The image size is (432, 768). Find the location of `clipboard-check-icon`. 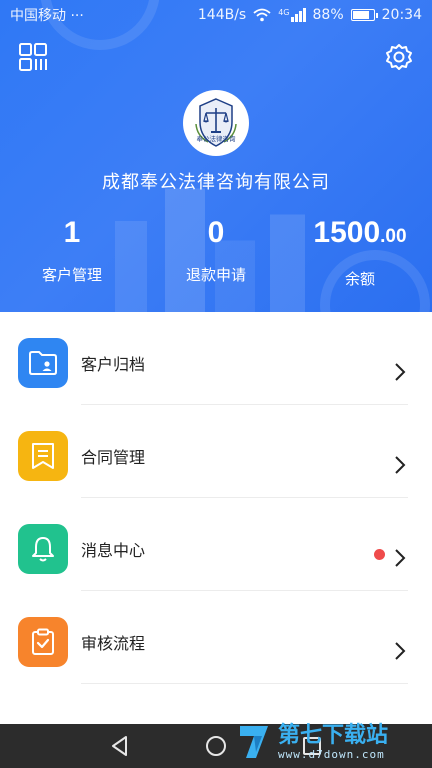

clipboard-check-icon is located at coordinates (43, 642).